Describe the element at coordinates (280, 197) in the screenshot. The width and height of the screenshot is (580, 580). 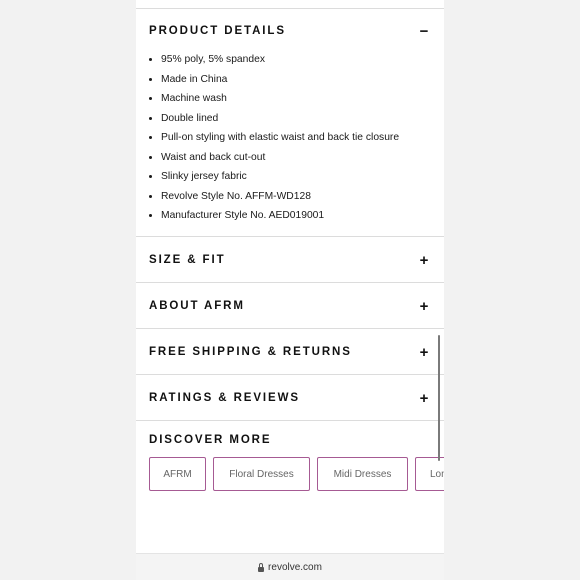
I see `list-item: Revolve Style No. AFFM-WD128` at that location.